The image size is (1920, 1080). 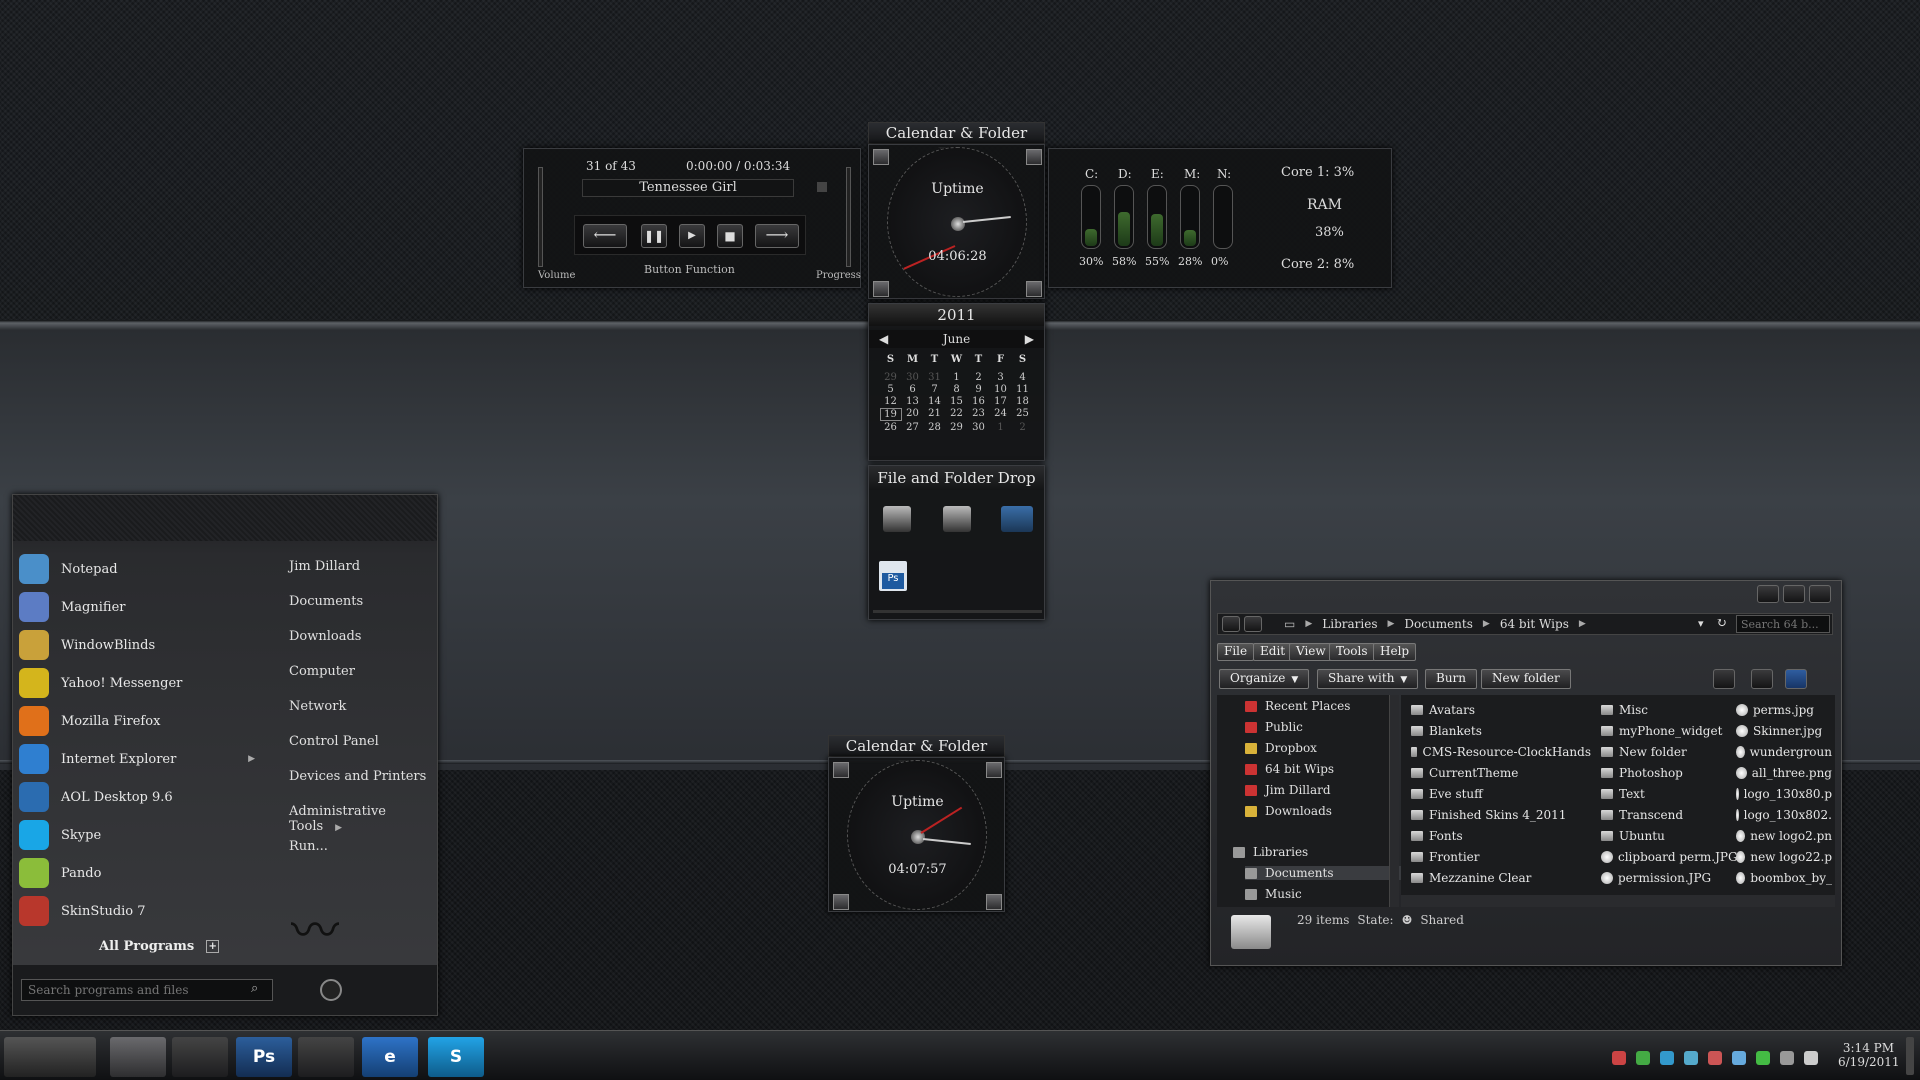 I want to click on file-item: new logo2.pn, so click(x=1784, y=836).